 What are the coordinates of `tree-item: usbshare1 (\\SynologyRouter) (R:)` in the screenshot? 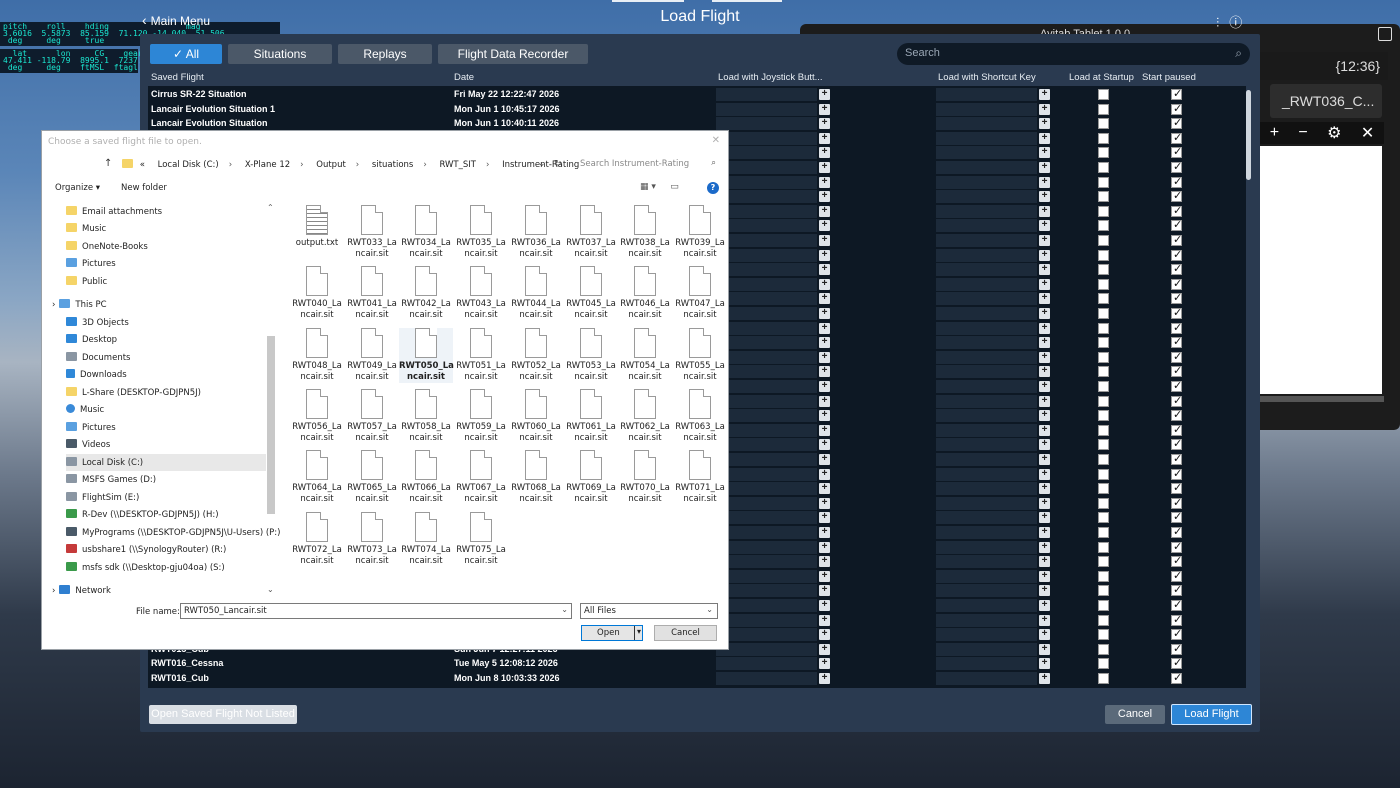 It's located at (166, 549).